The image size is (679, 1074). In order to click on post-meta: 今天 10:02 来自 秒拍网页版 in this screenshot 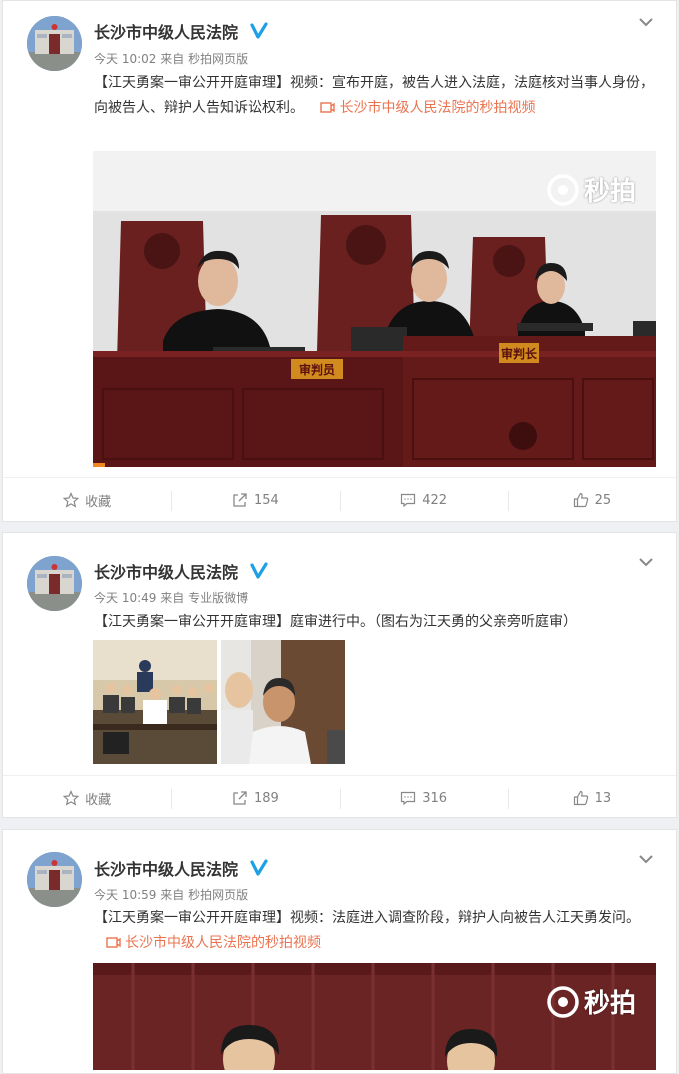, I will do `click(171, 58)`.